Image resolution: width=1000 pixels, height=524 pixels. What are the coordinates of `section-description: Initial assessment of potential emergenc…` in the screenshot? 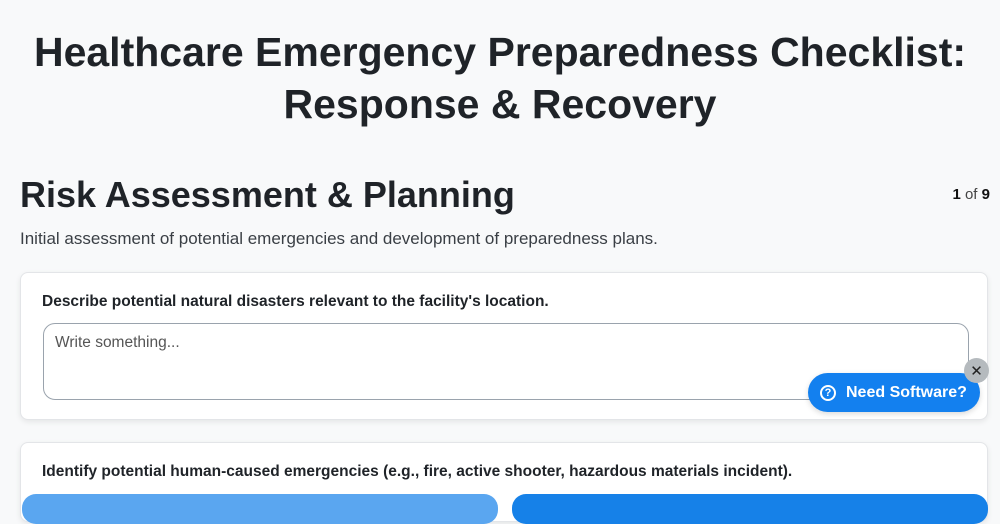 It's located at (339, 238).